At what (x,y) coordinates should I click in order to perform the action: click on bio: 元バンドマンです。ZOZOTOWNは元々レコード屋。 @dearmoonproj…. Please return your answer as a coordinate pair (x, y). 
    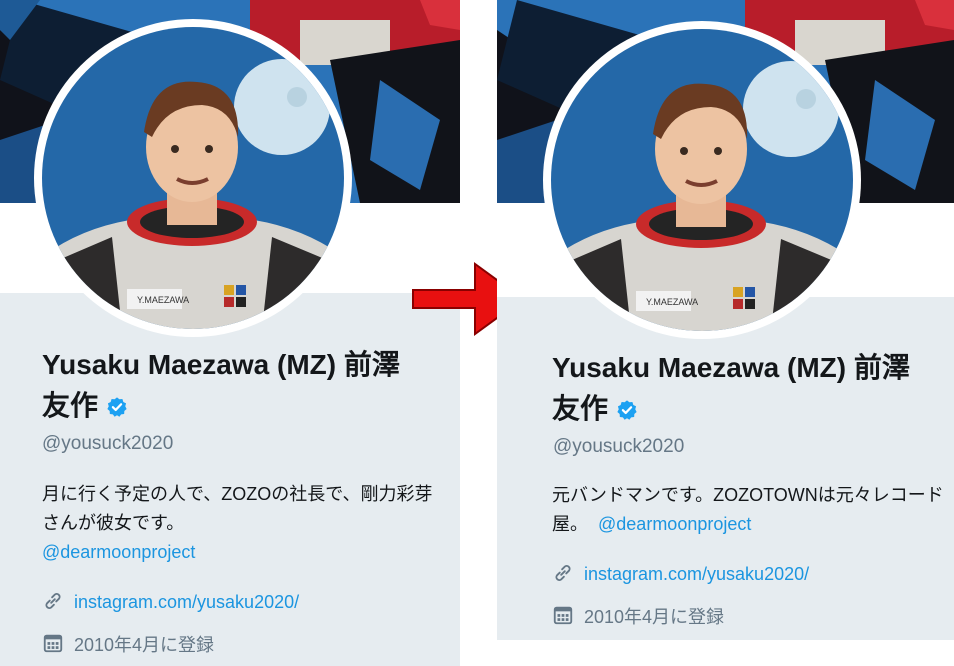
    Looking at the image, I should click on (748, 509).